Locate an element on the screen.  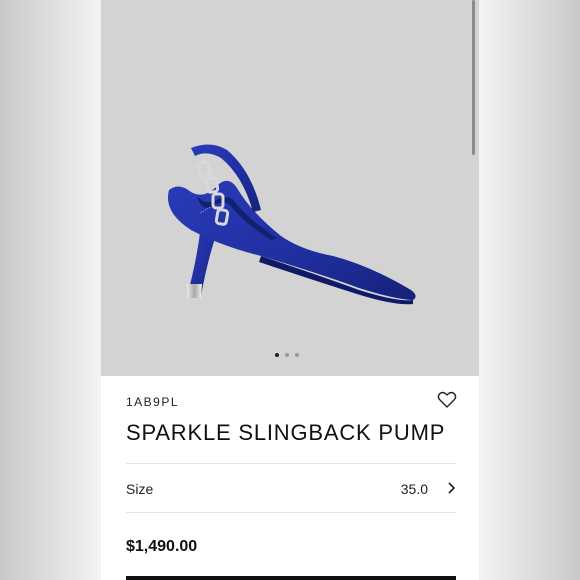
product-title: SPARKLE SLINGBACK PUMP is located at coordinates (286, 432).